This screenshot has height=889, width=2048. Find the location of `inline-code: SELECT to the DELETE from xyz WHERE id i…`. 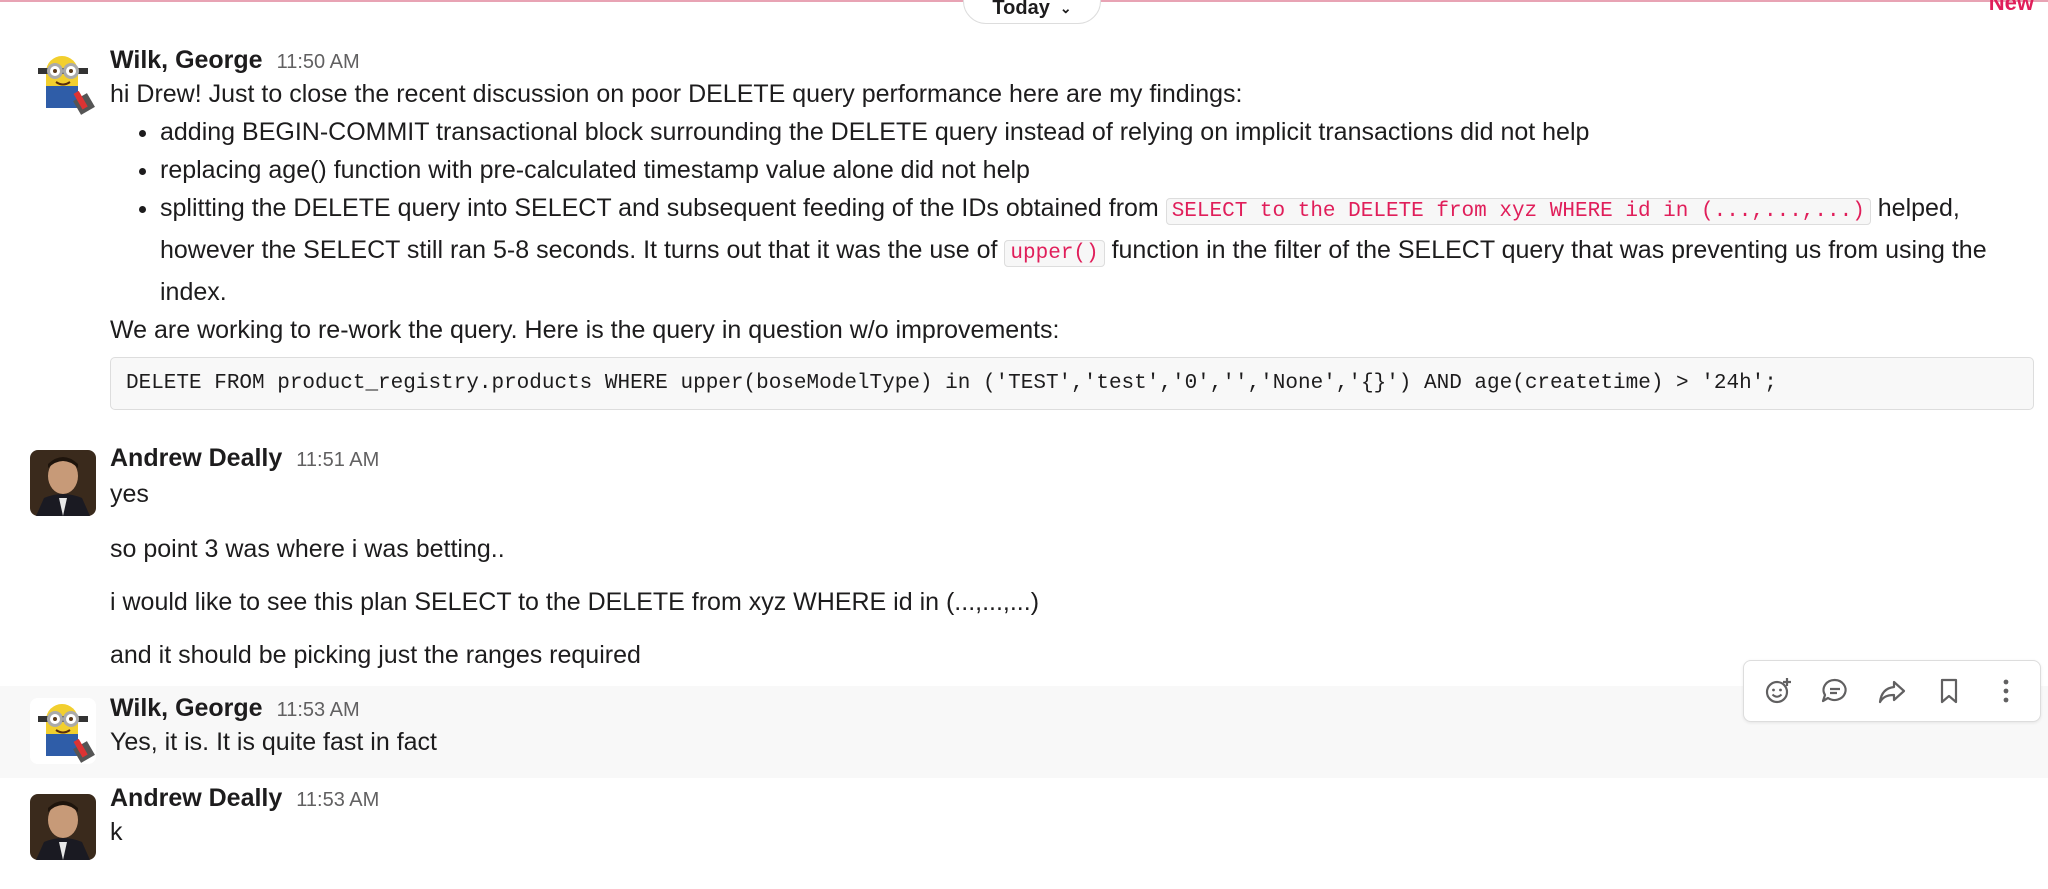

inline-code: SELECT to the DELETE from xyz WHERE id i… is located at coordinates (1518, 211).